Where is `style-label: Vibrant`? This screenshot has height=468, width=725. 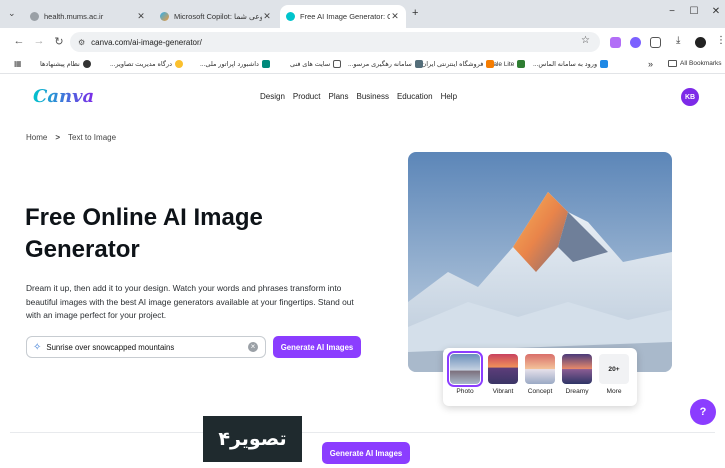
style-label: Vibrant is located at coordinates (503, 391).